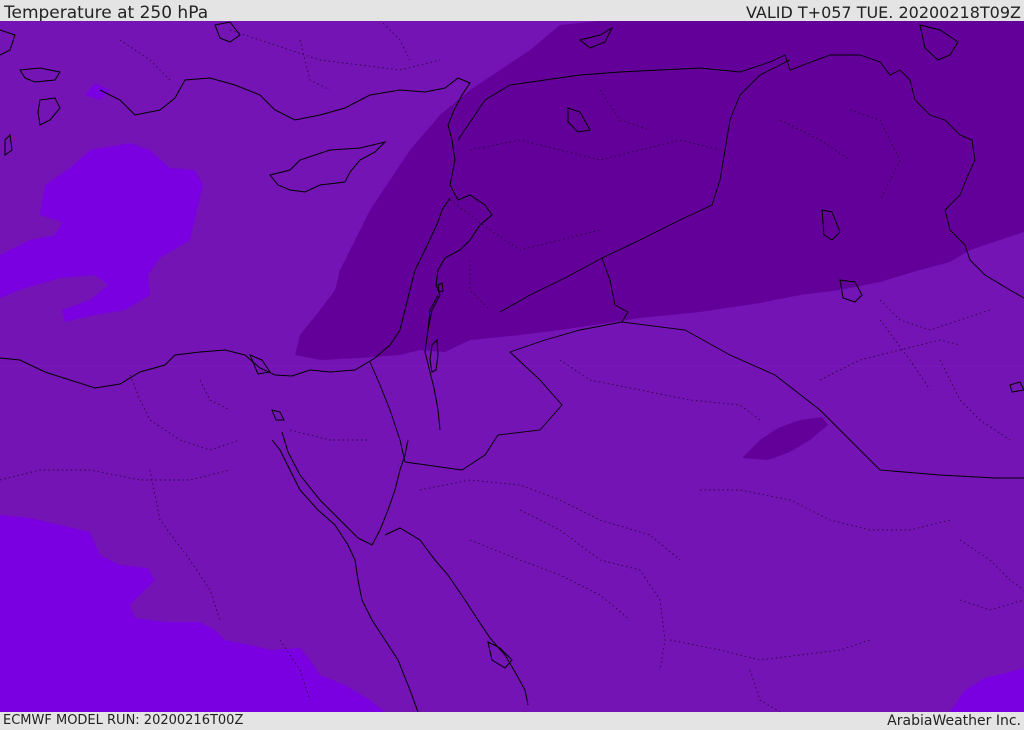 The image size is (1024, 730). What do you see at coordinates (123, 720) in the screenshot?
I see `model-run-label: ECMWF MODEL RUN: 20200216T00Z` at bounding box center [123, 720].